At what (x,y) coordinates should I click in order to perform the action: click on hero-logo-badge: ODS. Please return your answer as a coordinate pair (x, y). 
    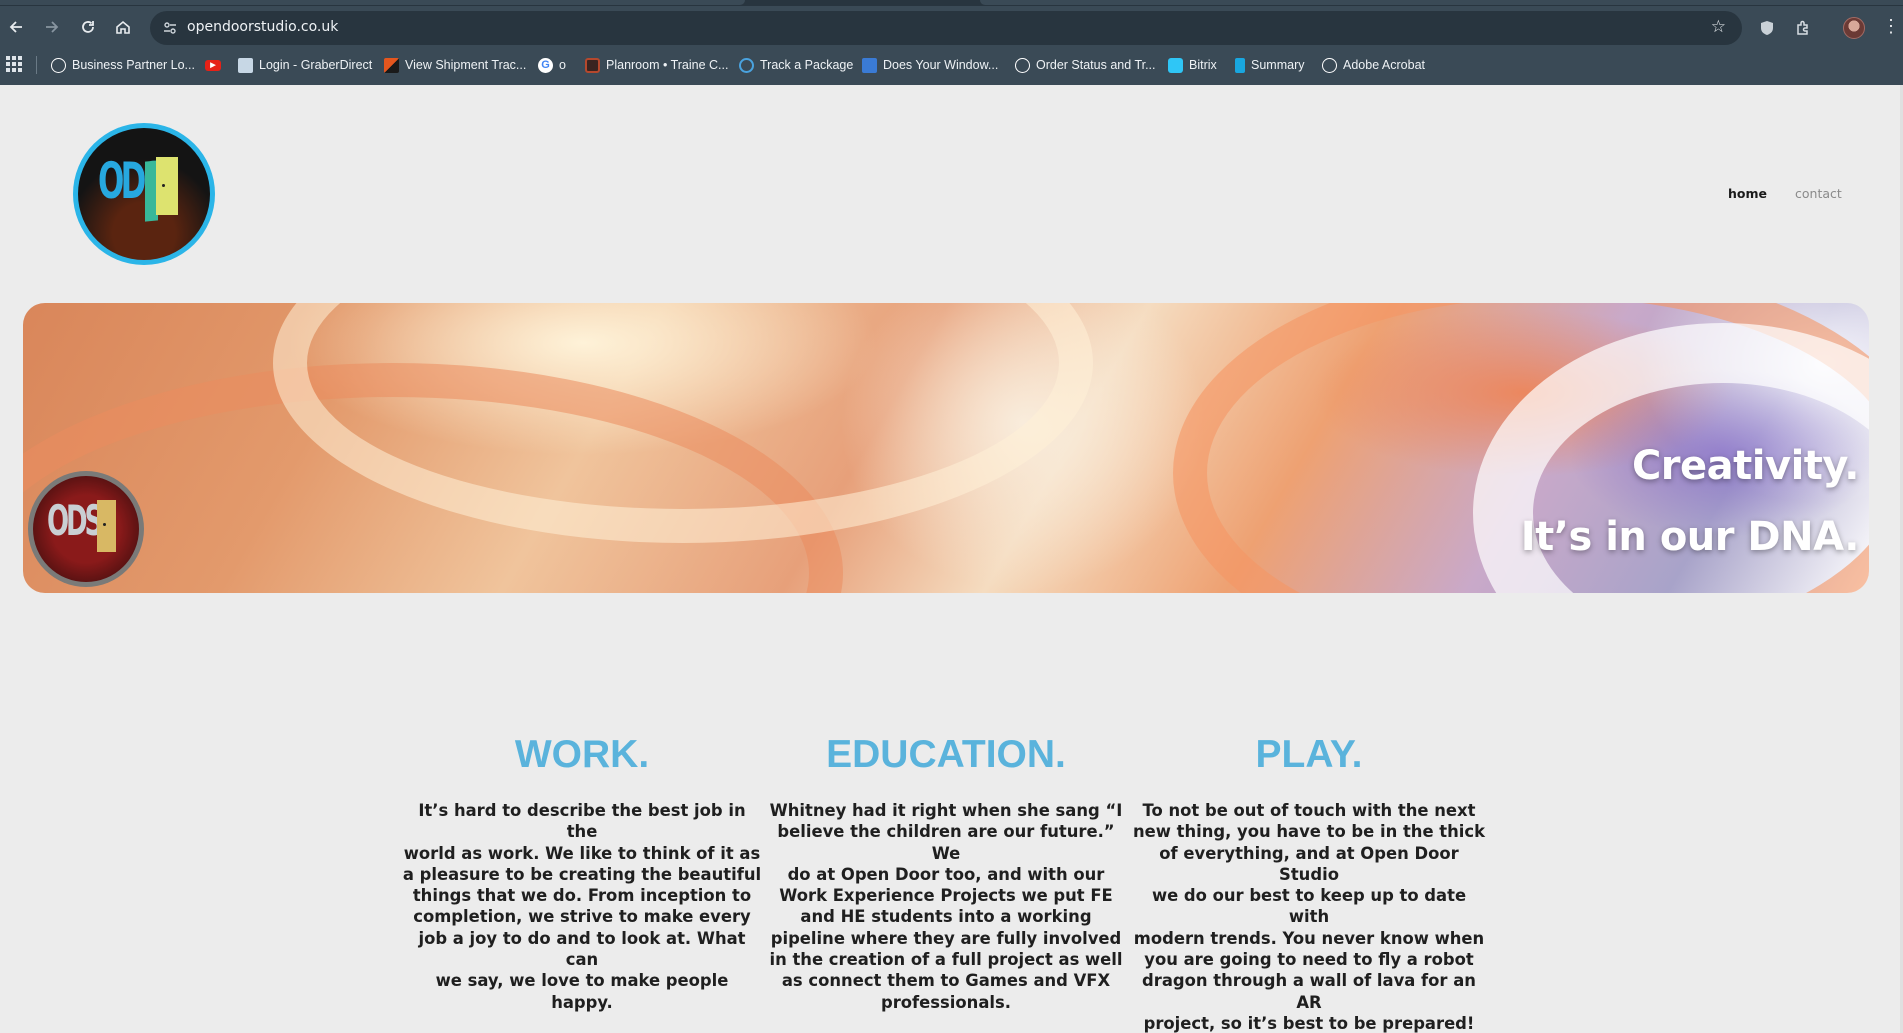
    Looking at the image, I should click on (86, 529).